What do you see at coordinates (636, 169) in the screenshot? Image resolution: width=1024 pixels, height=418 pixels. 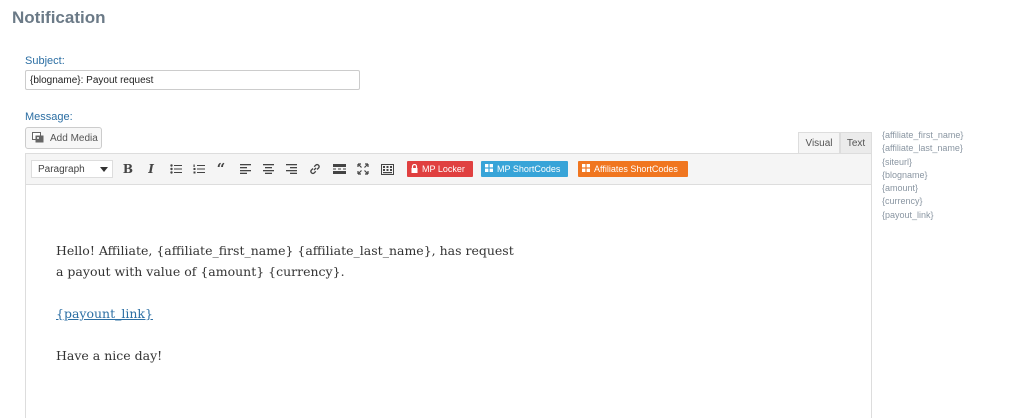 I see `affiliates-shortcodes-label: Affiliates ShortCodes` at bounding box center [636, 169].